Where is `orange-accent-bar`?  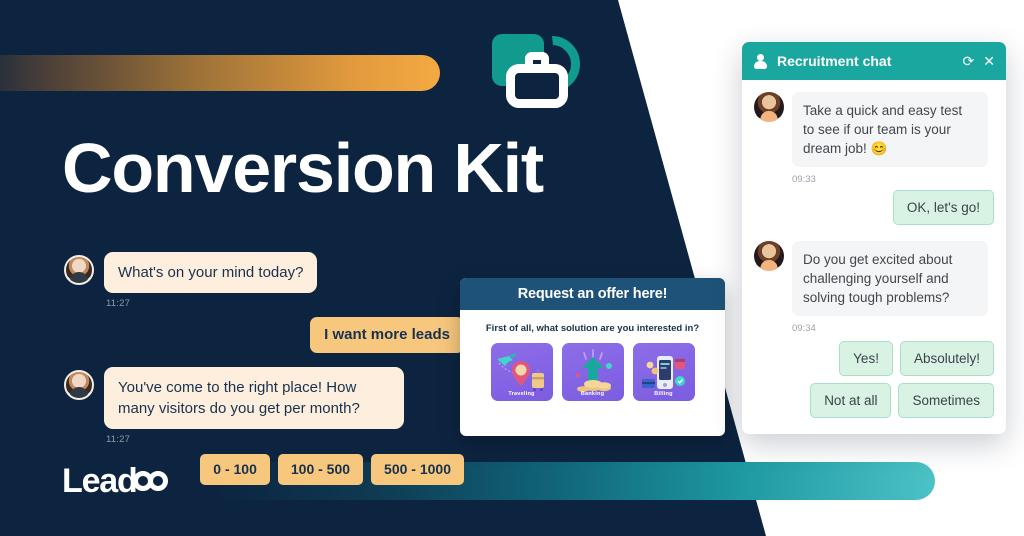
orange-accent-bar is located at coordinates (220, 73).